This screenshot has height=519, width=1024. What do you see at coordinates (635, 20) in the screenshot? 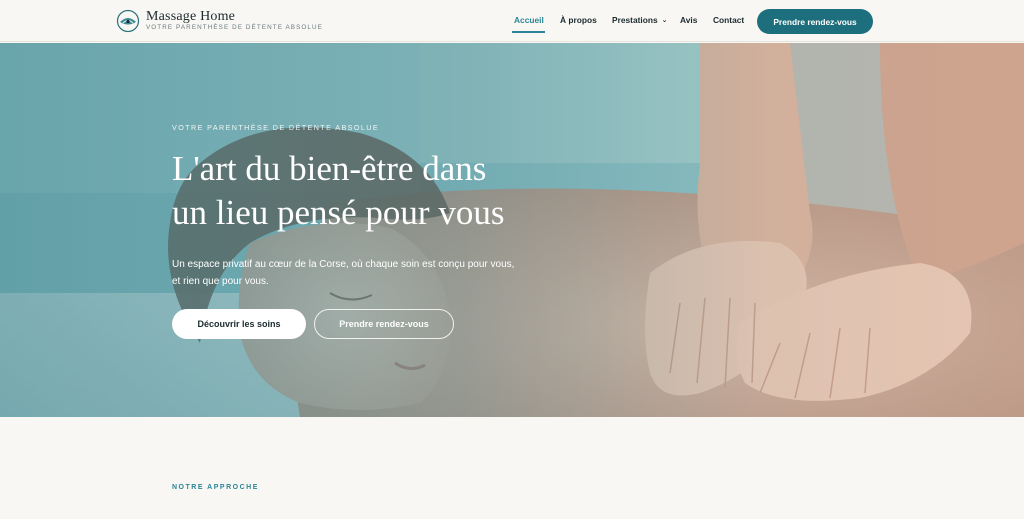
I see `nav-item-prestations-label: Prestations` at bounding box center [635, 20].